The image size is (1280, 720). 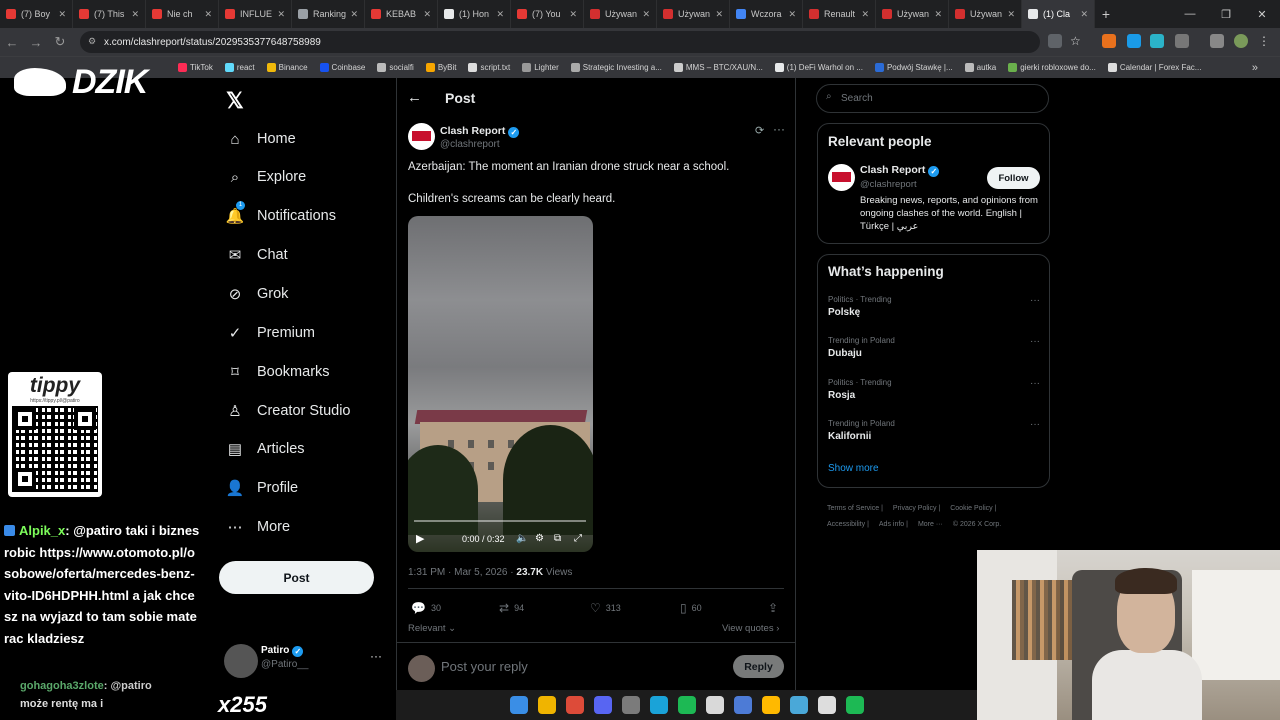 What do you see at coordinates (36, 14) in the screenshot?
I see `browser-tab: (7) Boy ✕` at bounding box center [36, 14].